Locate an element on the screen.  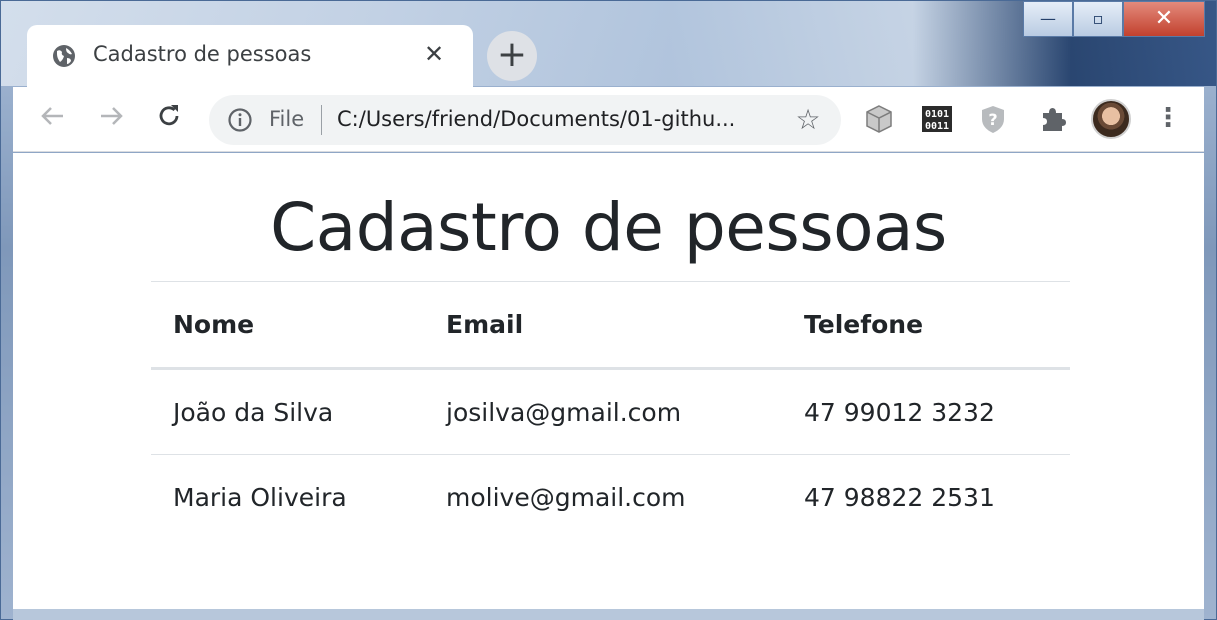
puzzle-extensions-icon is located at coordinates (1053, 119).